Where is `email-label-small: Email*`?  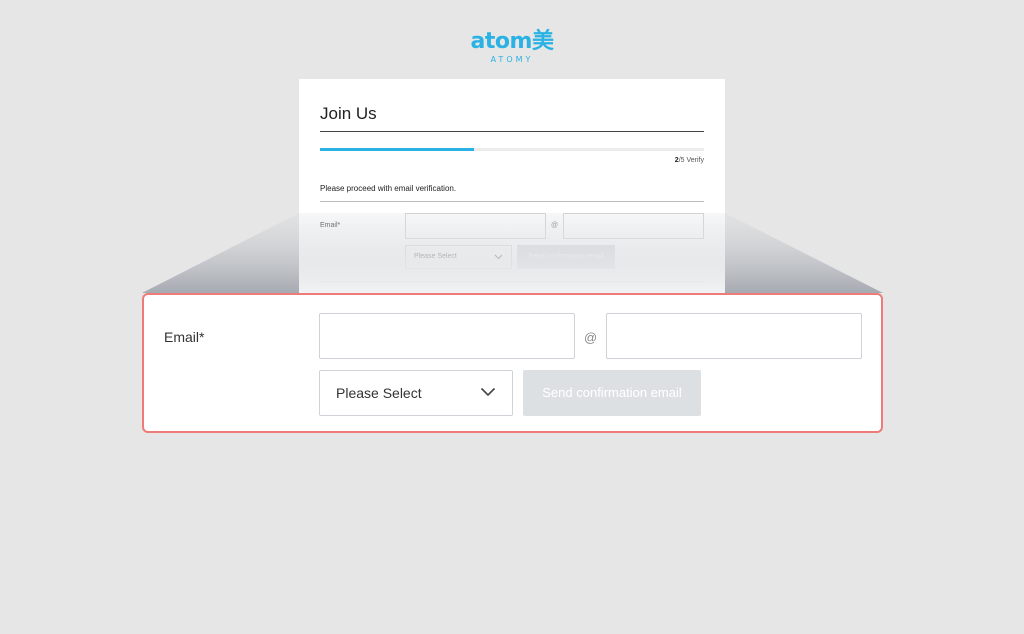
email-label-small: Email* is located at coordinates (330, 225).